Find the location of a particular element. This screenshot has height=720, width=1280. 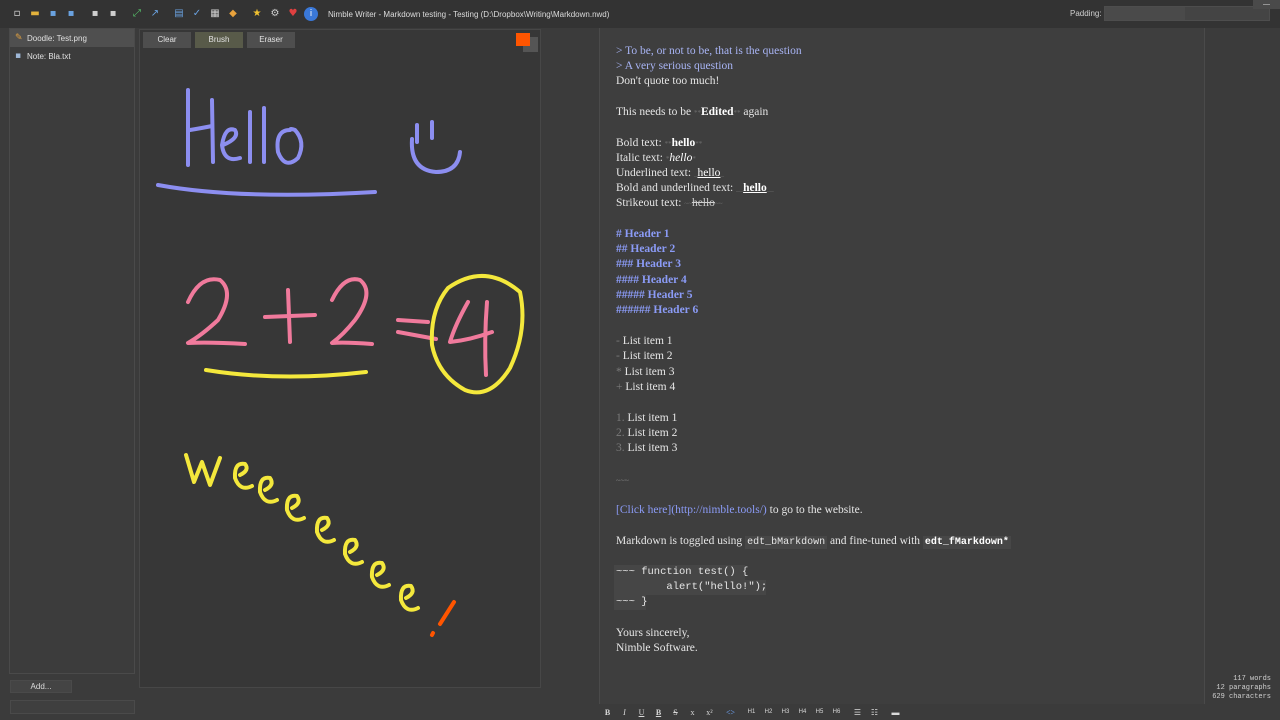

text-segment: Strikeout text: is located at coordinates (650, 203).